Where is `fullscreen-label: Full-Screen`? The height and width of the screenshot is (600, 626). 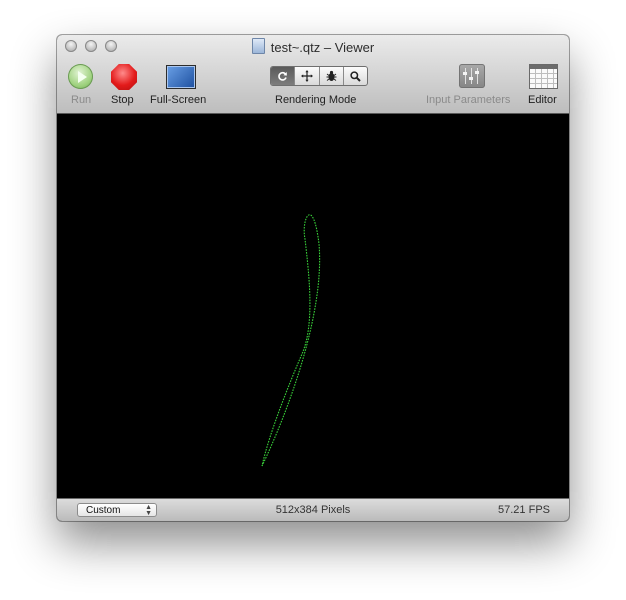
fullscreen-label: Full-Screen is located at coordinates (178, 100).